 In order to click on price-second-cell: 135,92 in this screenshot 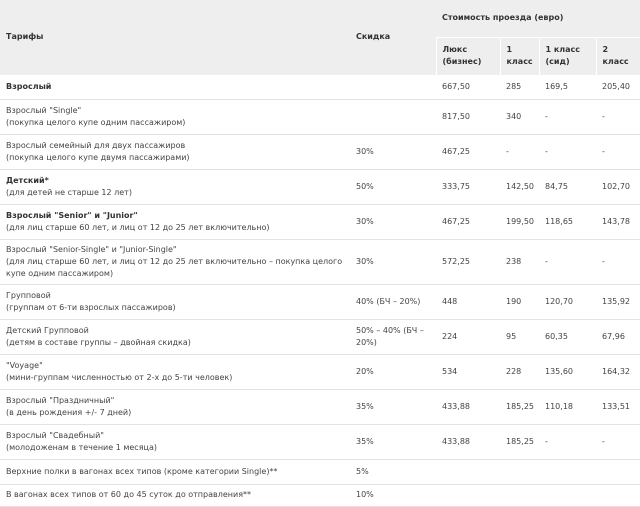, I will do `click(618, 302)`.